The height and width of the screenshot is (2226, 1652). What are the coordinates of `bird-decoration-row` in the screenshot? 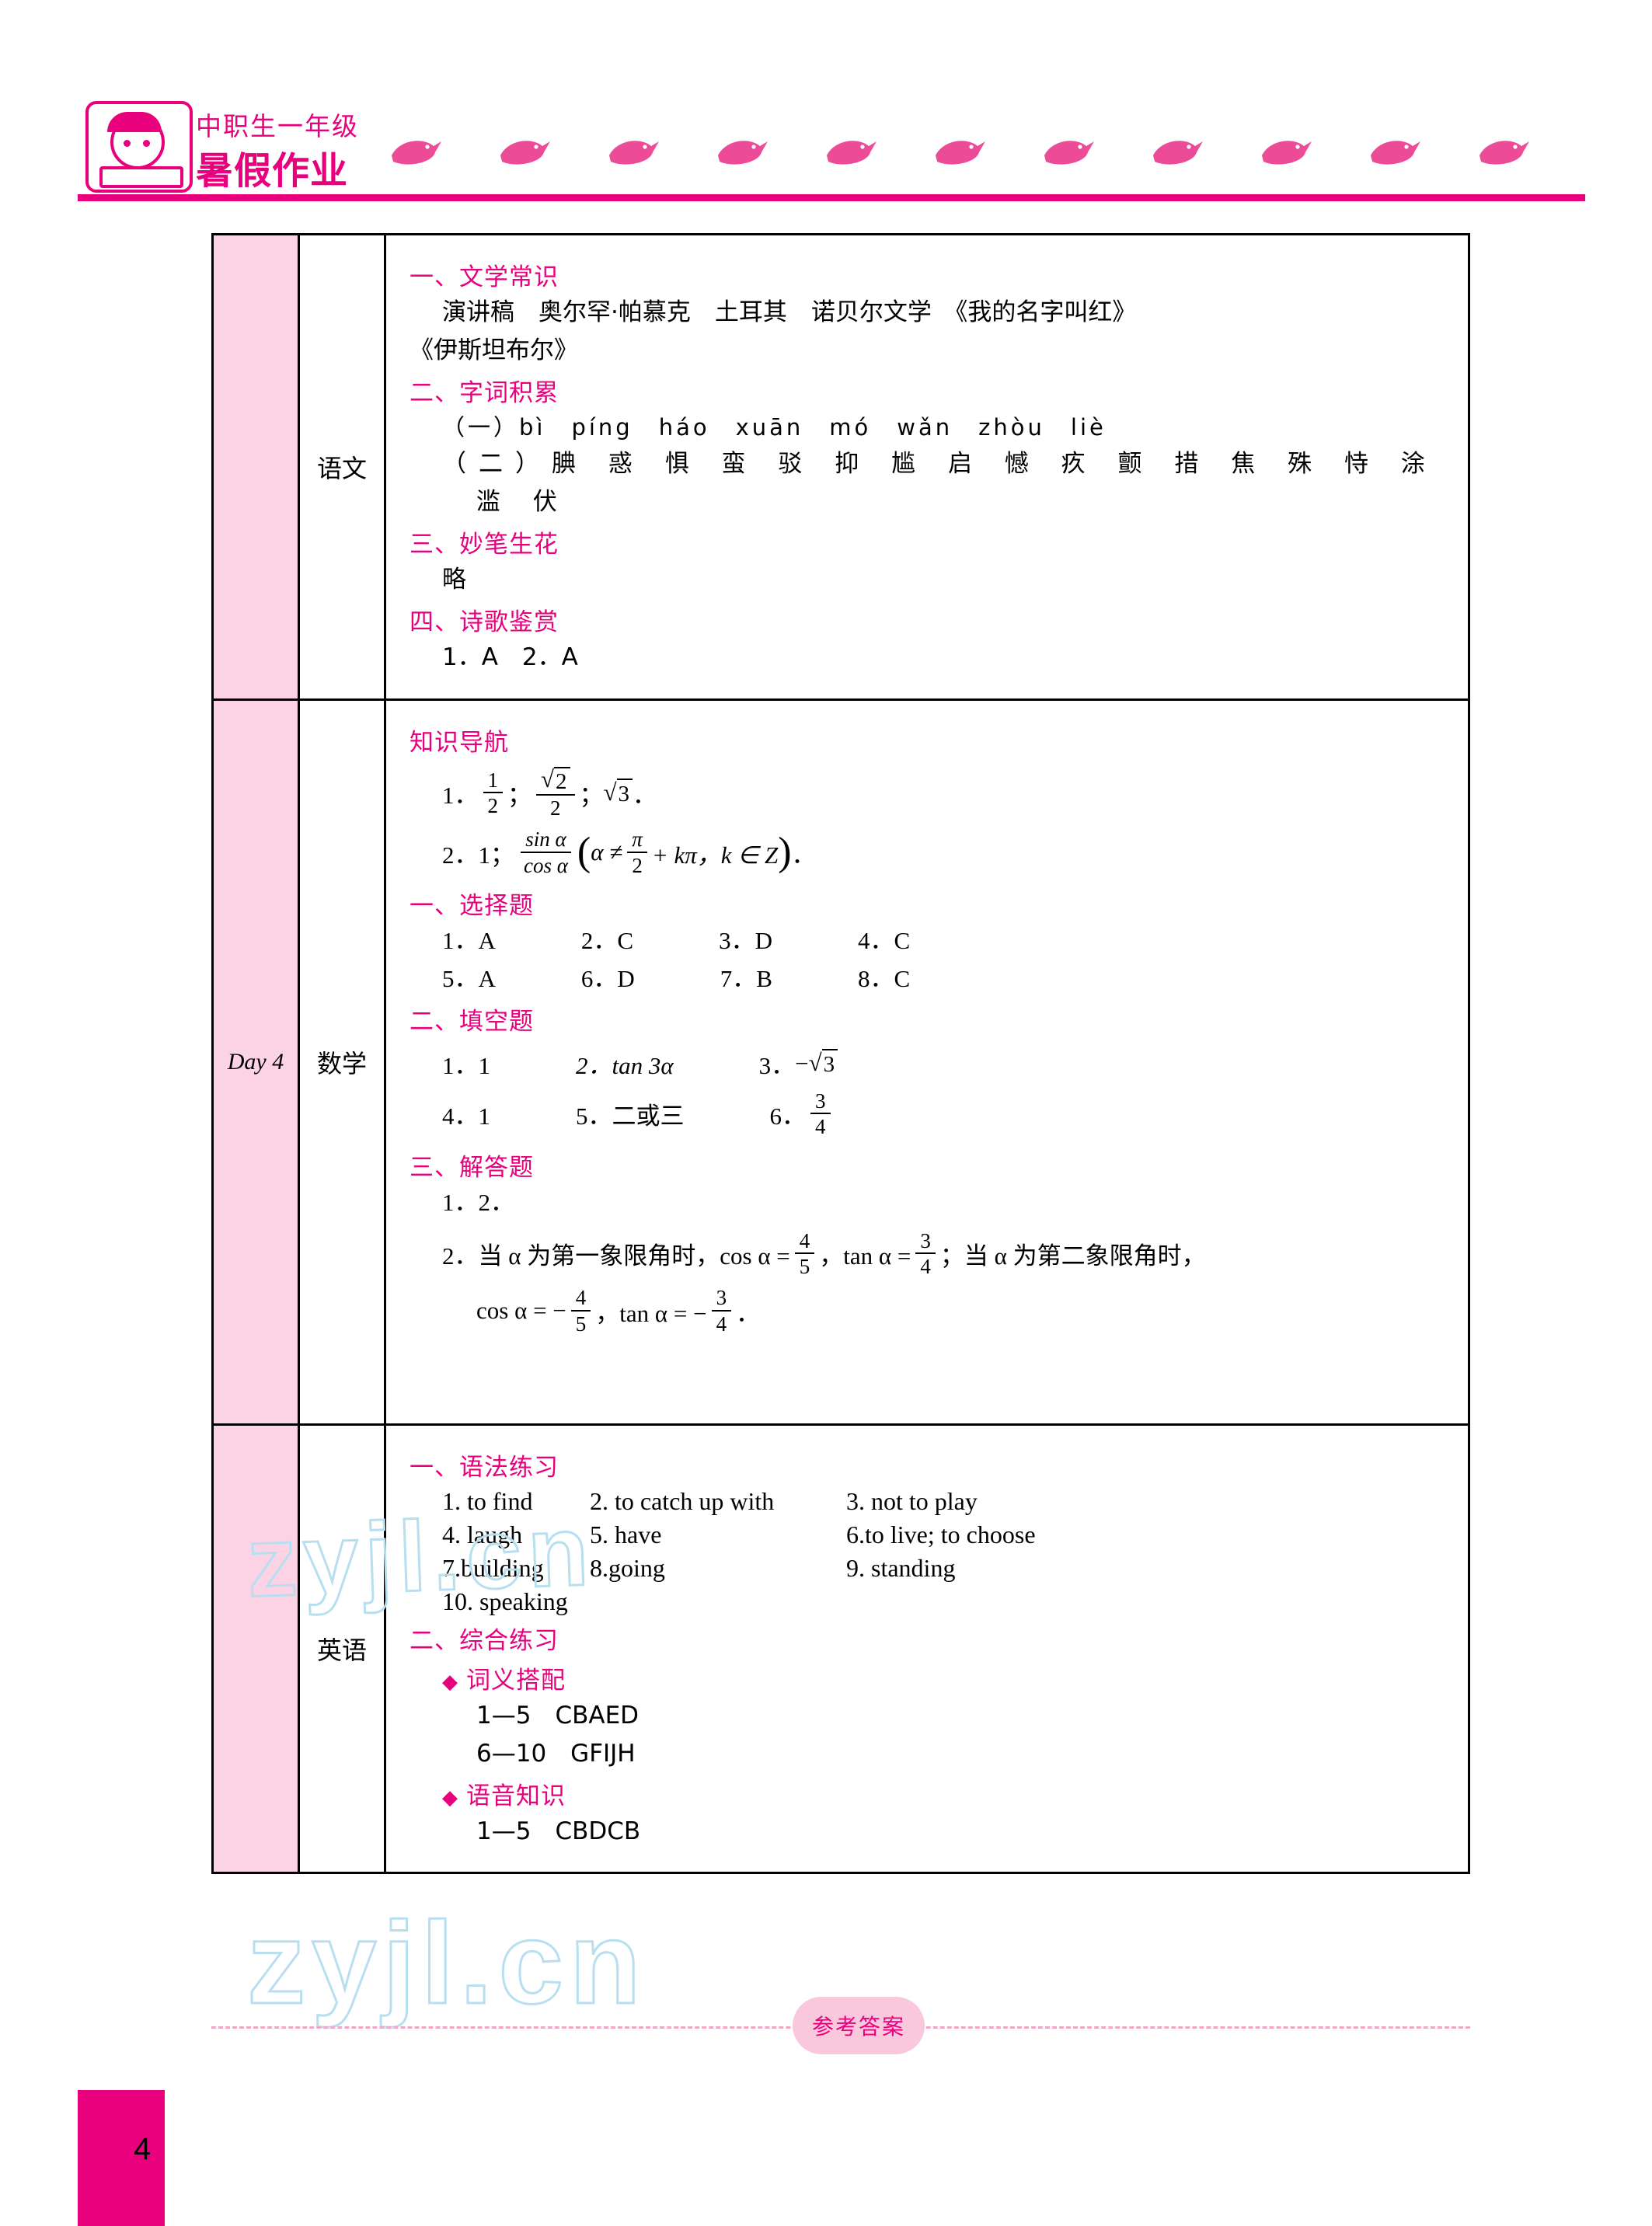 It's located at (987, 159).